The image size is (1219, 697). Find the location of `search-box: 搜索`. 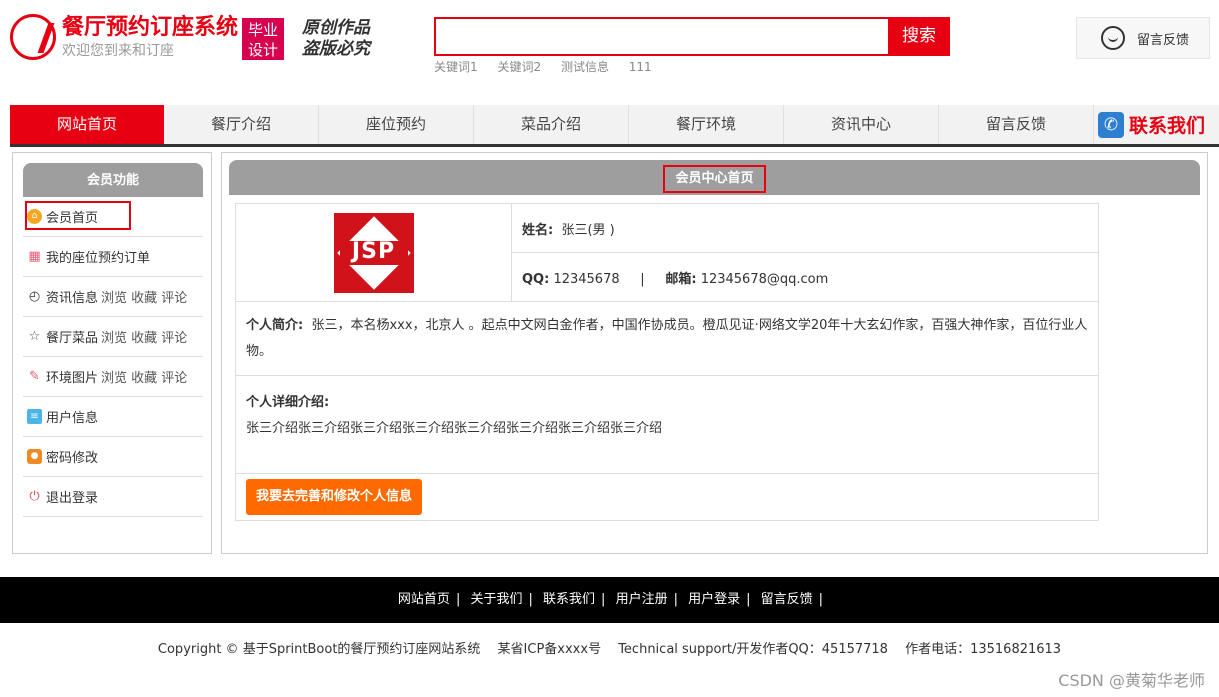

search-box: 搜索 is located at coordinates (692, 36).